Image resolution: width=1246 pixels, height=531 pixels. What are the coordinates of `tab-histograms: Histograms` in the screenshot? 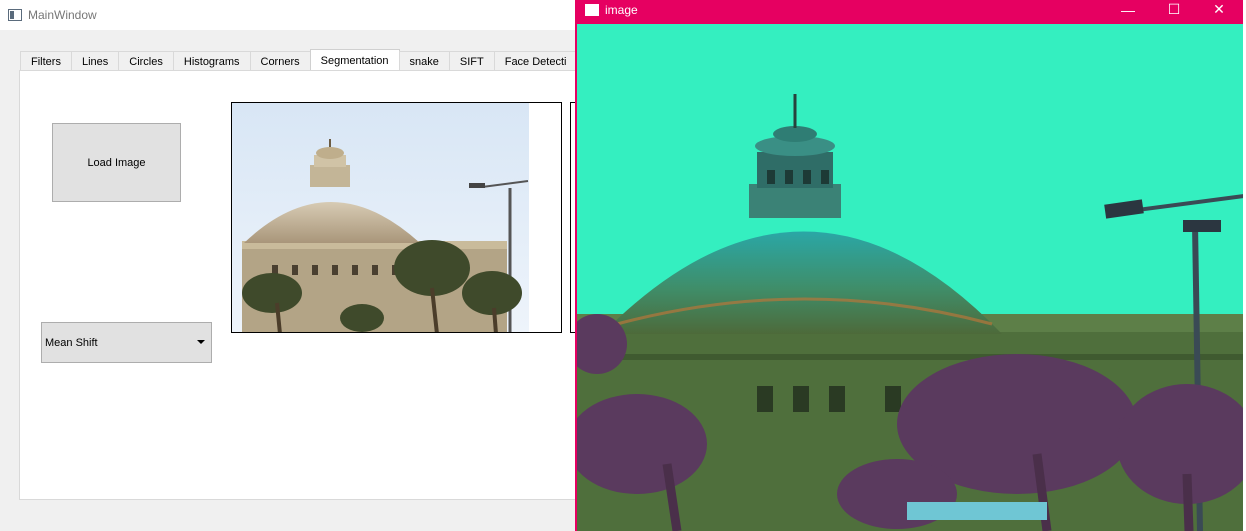 It's located at (211, 61).